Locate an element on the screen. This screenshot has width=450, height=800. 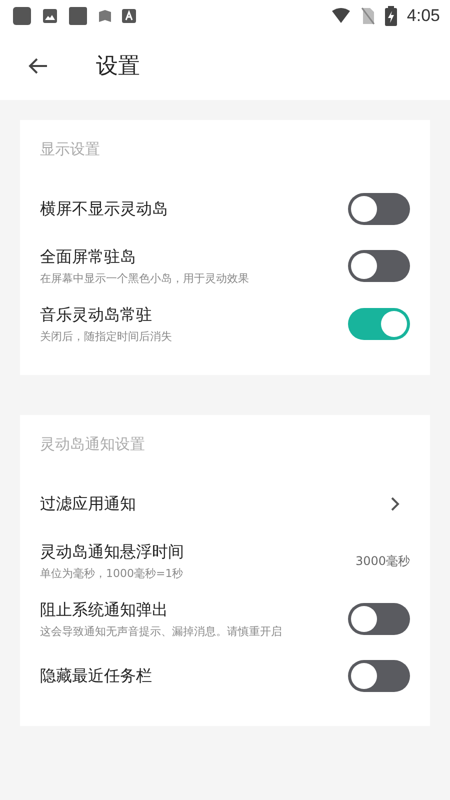
page-title: 设置 is located at coordinates (118, 67).